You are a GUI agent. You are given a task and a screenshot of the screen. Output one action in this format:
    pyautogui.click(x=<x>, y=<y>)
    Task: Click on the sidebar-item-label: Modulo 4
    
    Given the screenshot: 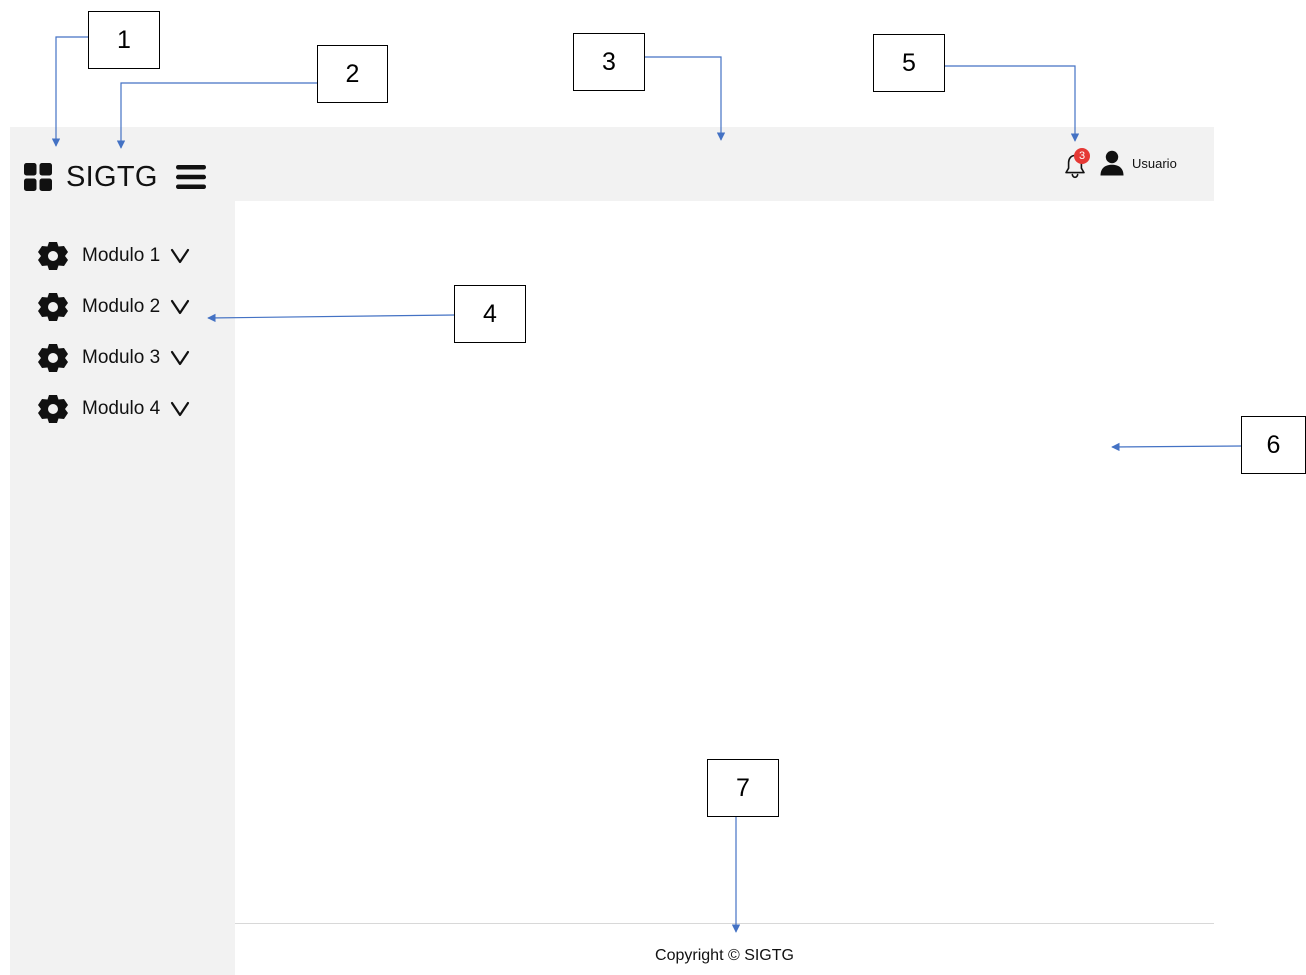 What is the action you would take?
    pyautogui.click(x=121, y=408)
    